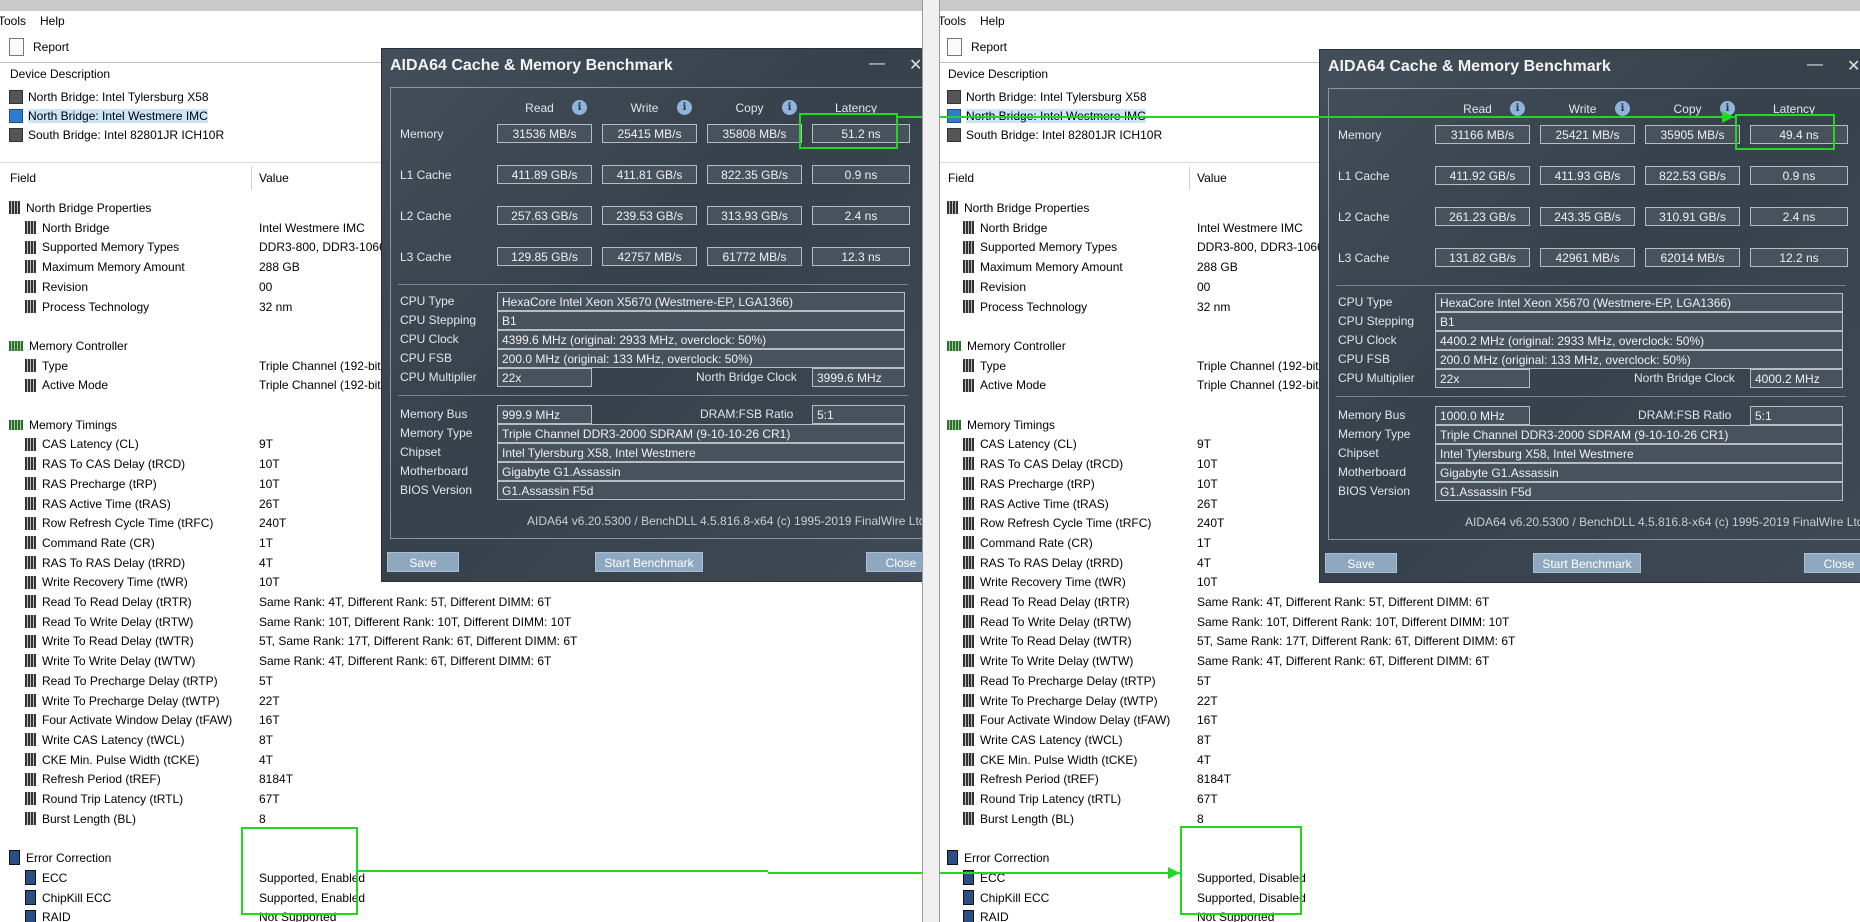 The width and height of the screenshot is (1860, 922). What do you see at coordinates (426, 175) in the screenshot?
I see `row-label: L1 Cache` at bounding box center [426, 175].